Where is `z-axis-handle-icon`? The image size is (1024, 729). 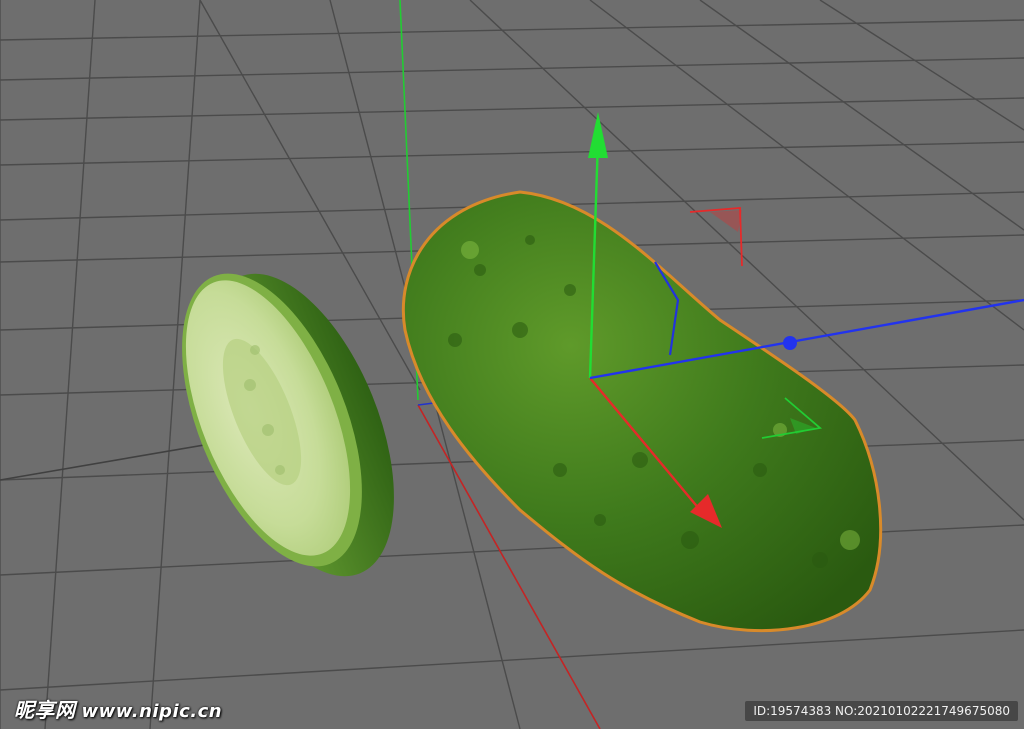 z-axis-handle-icon is located at coordinates (790, 343).